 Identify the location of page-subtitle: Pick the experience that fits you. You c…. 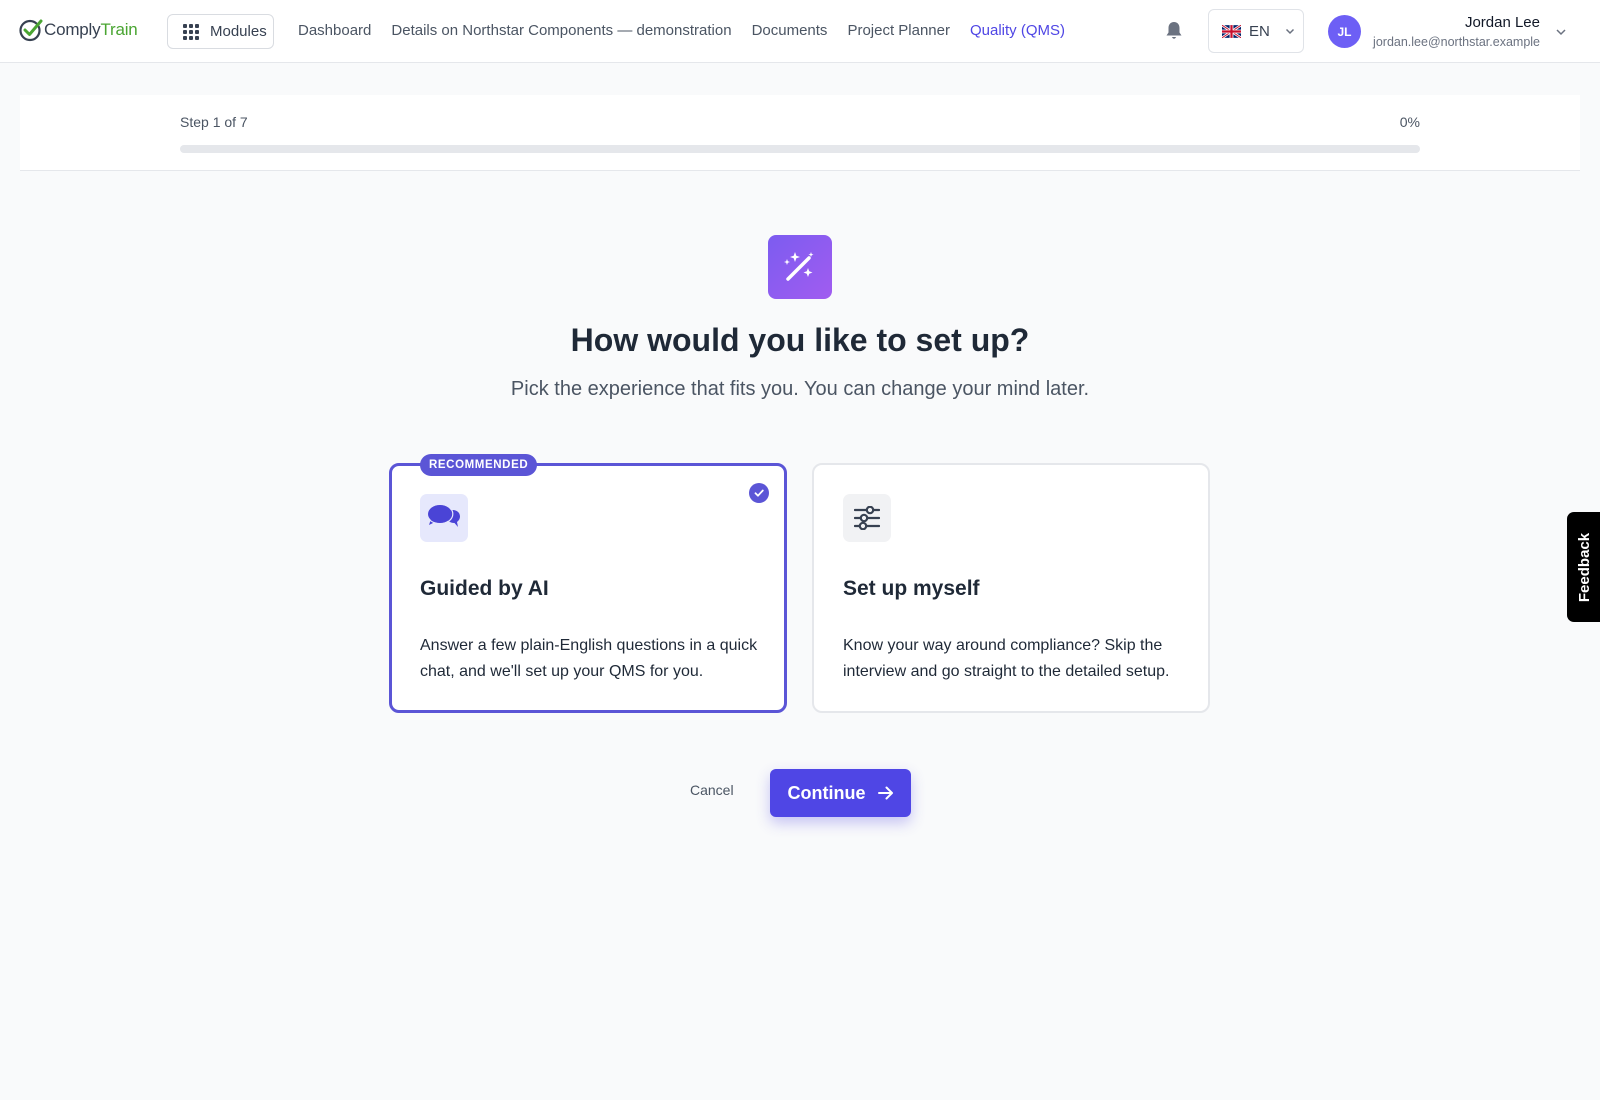
(800, 389).